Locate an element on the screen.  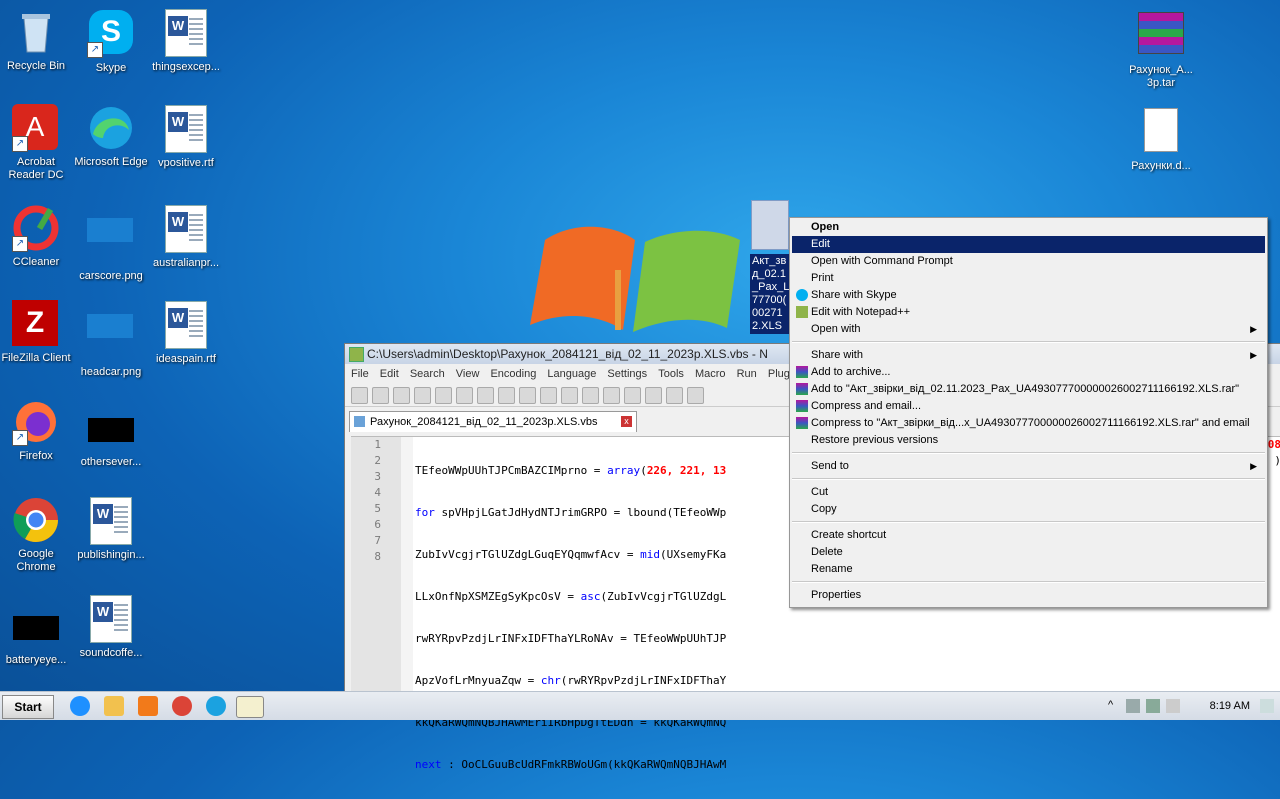
menu-item-restore-previous: Restore previous versions is located at coordinates (1028, 440).